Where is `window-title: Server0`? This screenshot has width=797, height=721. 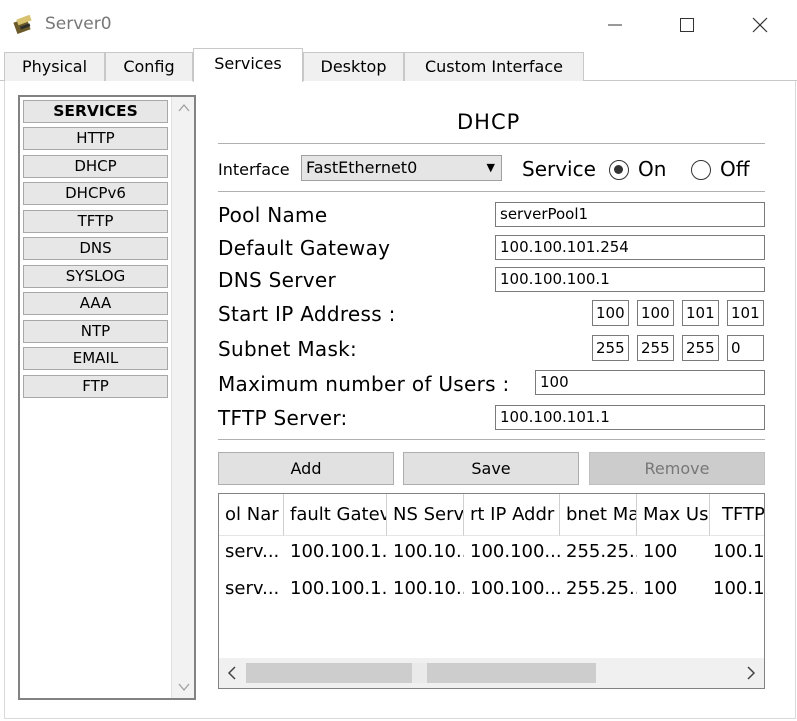
window-title: Server0 is located at coordinates (78, 24).